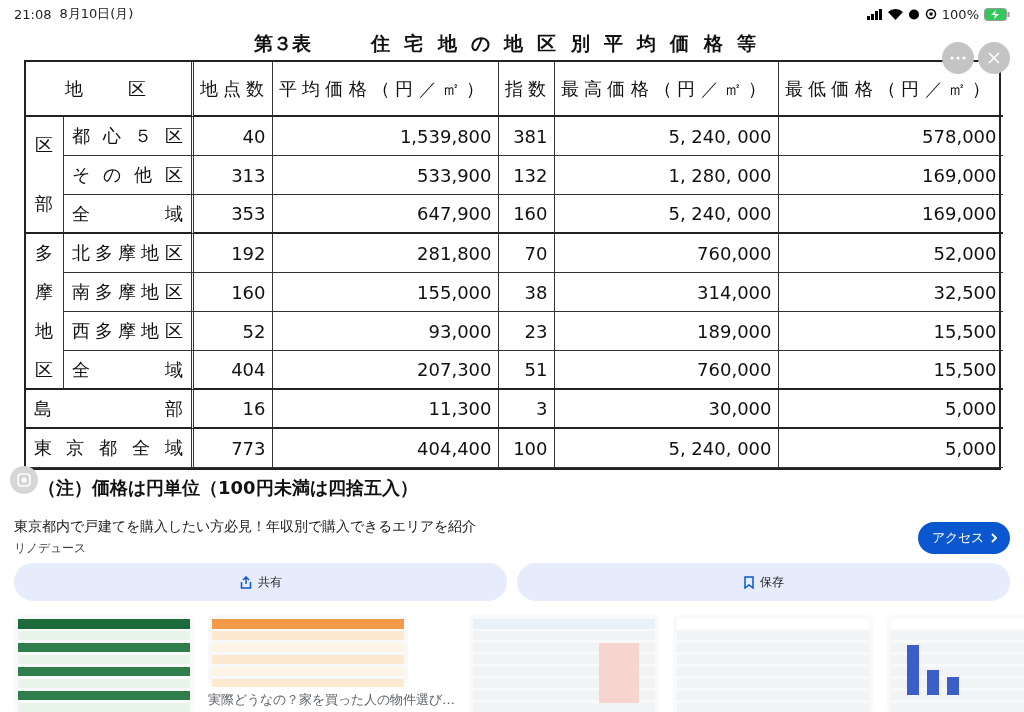 The image size is (1024, 712). What do you see at coordinates (233, 409) in the screenshot?
I see `table-cell: 16` at bounding box center [233, 409].